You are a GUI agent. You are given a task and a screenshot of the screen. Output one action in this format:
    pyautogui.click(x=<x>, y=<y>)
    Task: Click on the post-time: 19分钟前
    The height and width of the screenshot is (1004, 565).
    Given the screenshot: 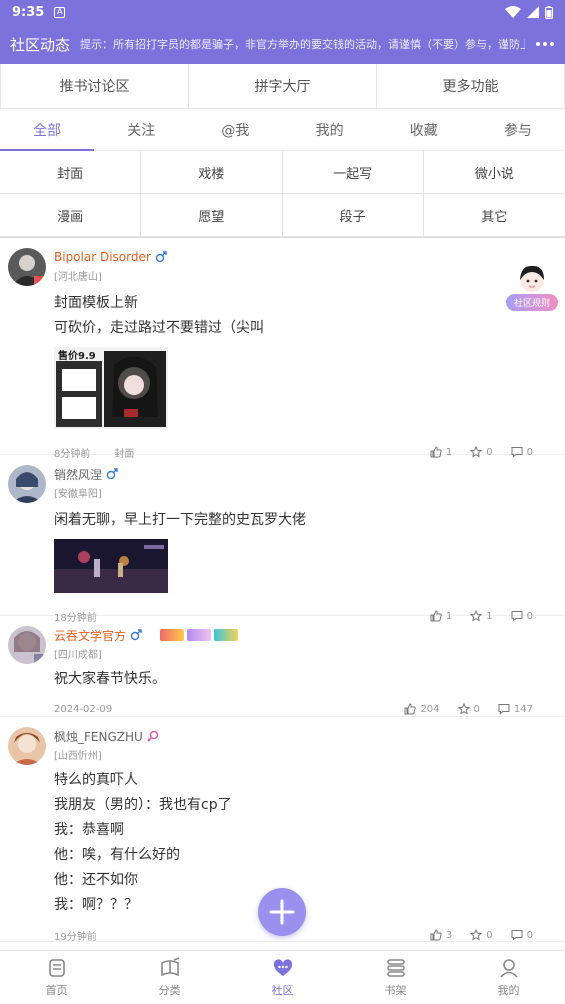 What is the action you would take?
    pyautogui.click(x=75, y=937)
    